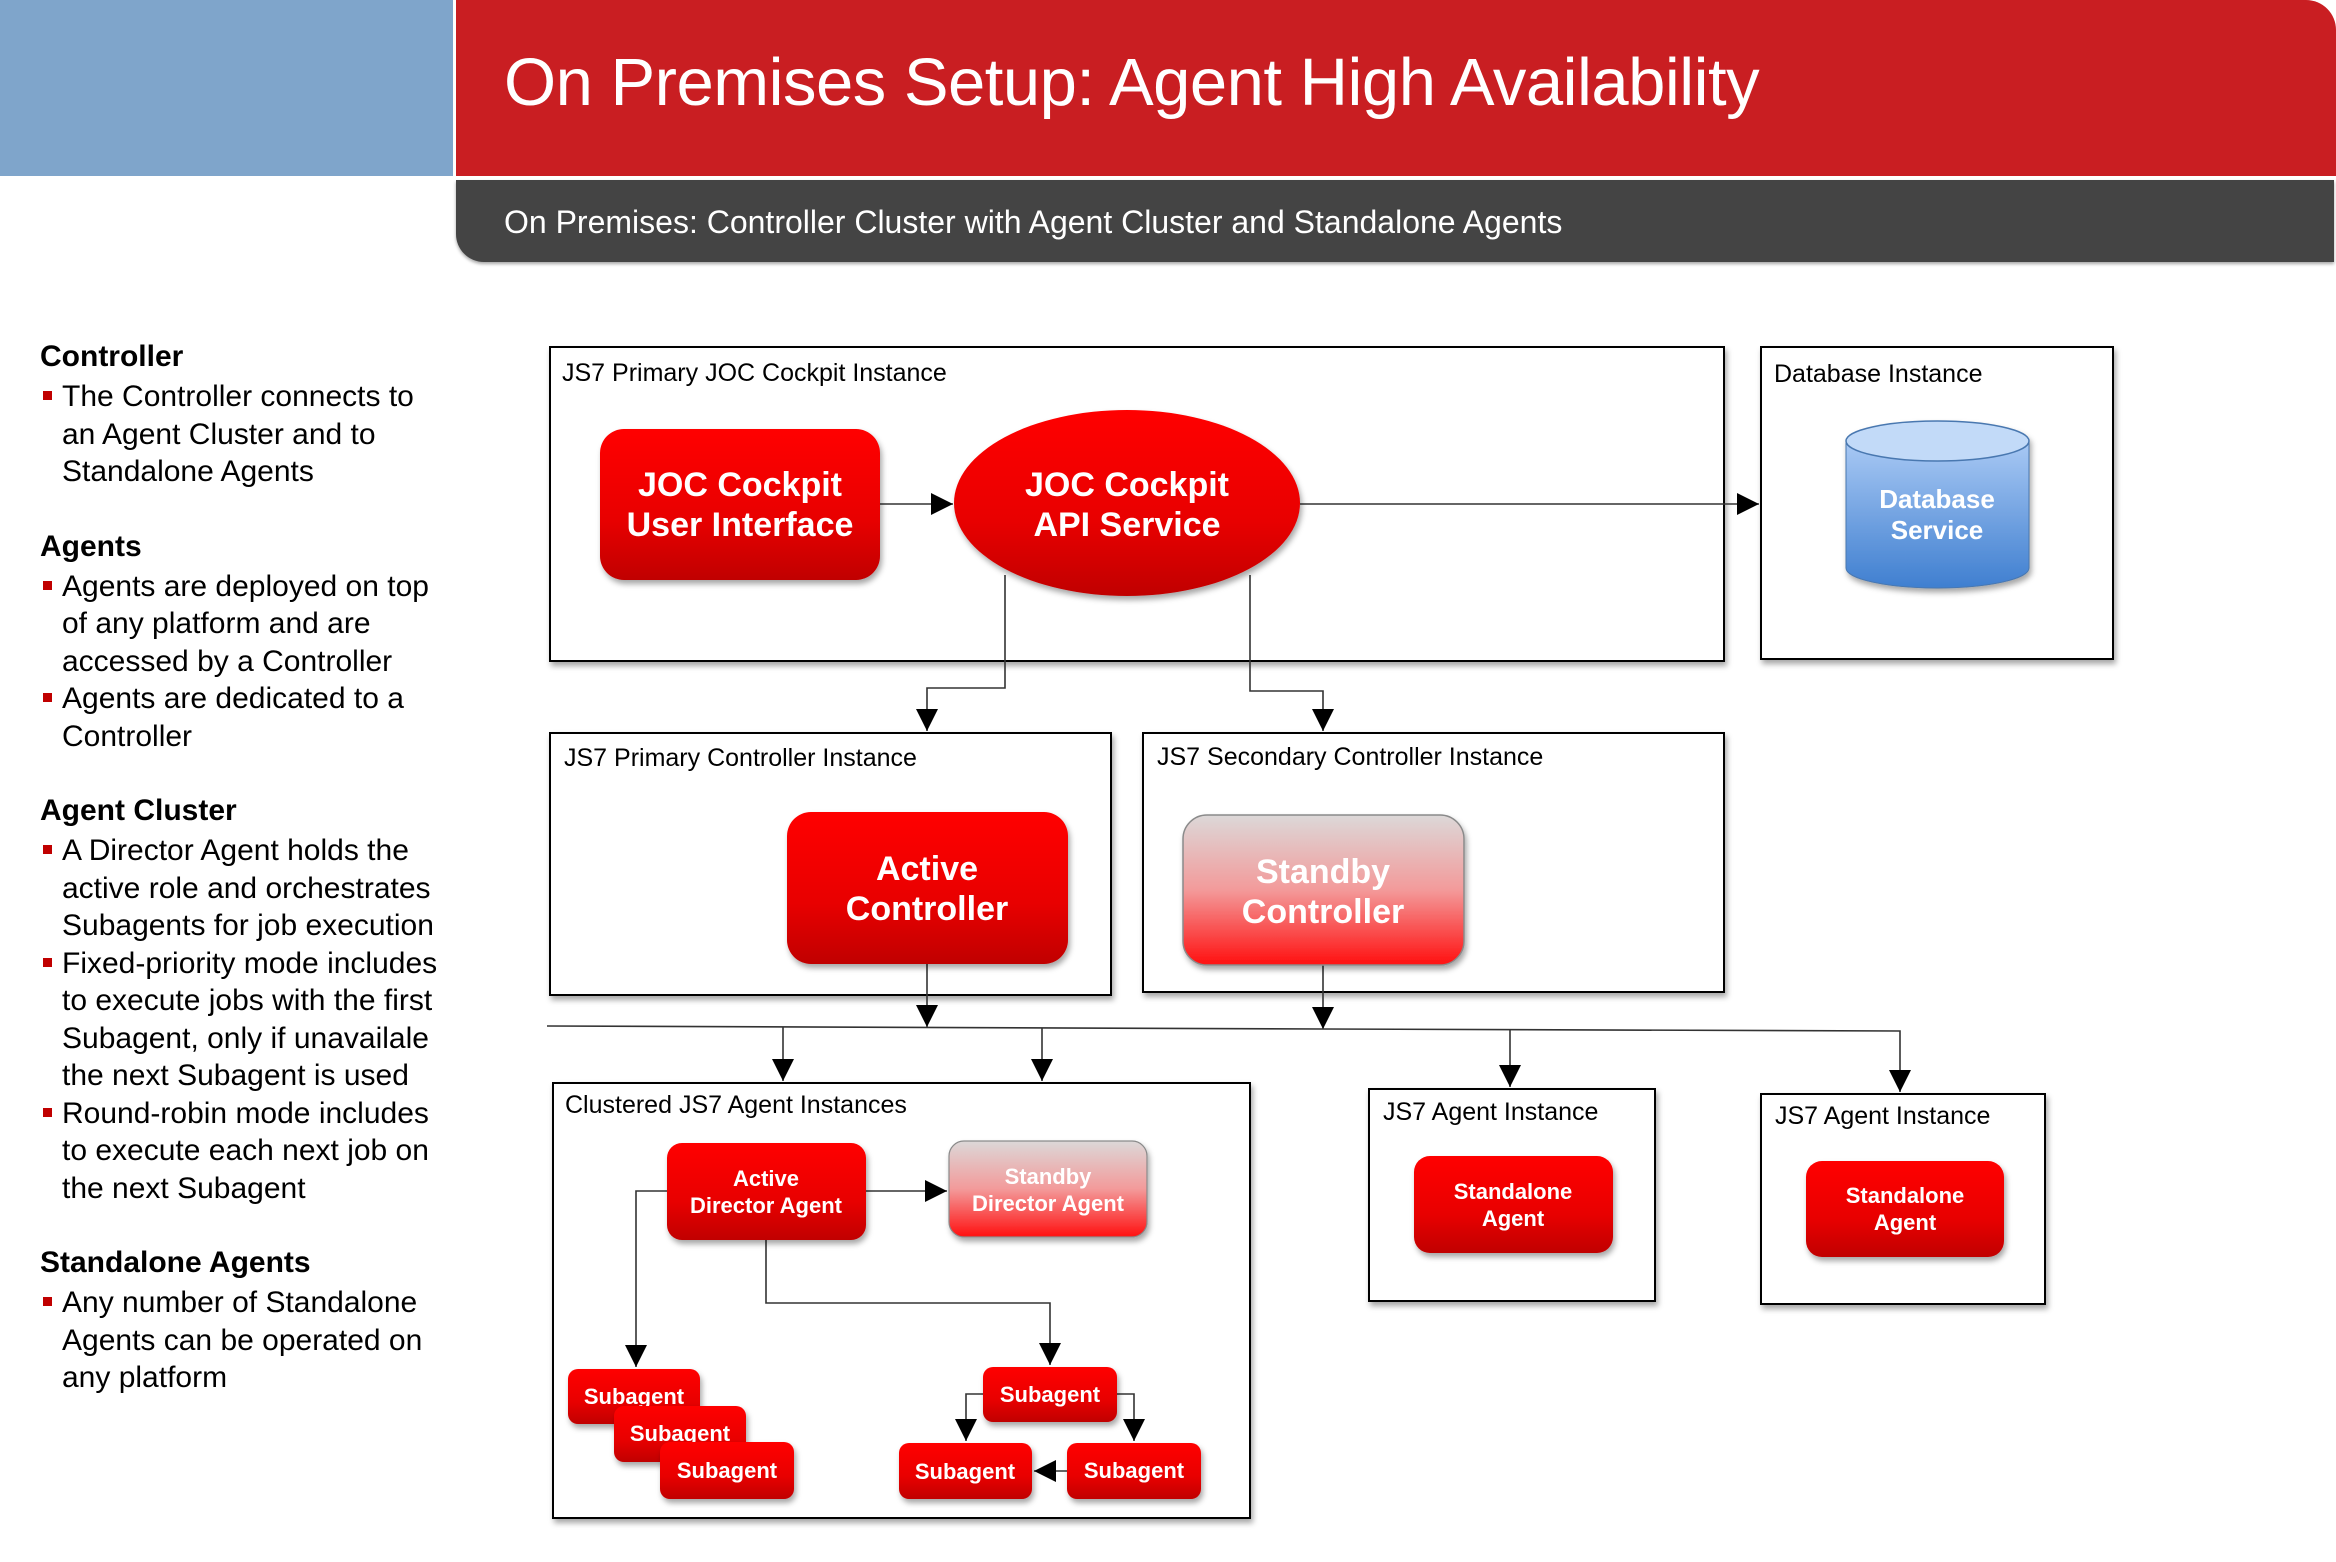 Image resolution: width=2336 pixels, height=1562 pixels. Describe the element at coordinates (754, 373) in the screenshot. I see `container-label: JS7 Primary JOC Cockpit Instance` at that location.